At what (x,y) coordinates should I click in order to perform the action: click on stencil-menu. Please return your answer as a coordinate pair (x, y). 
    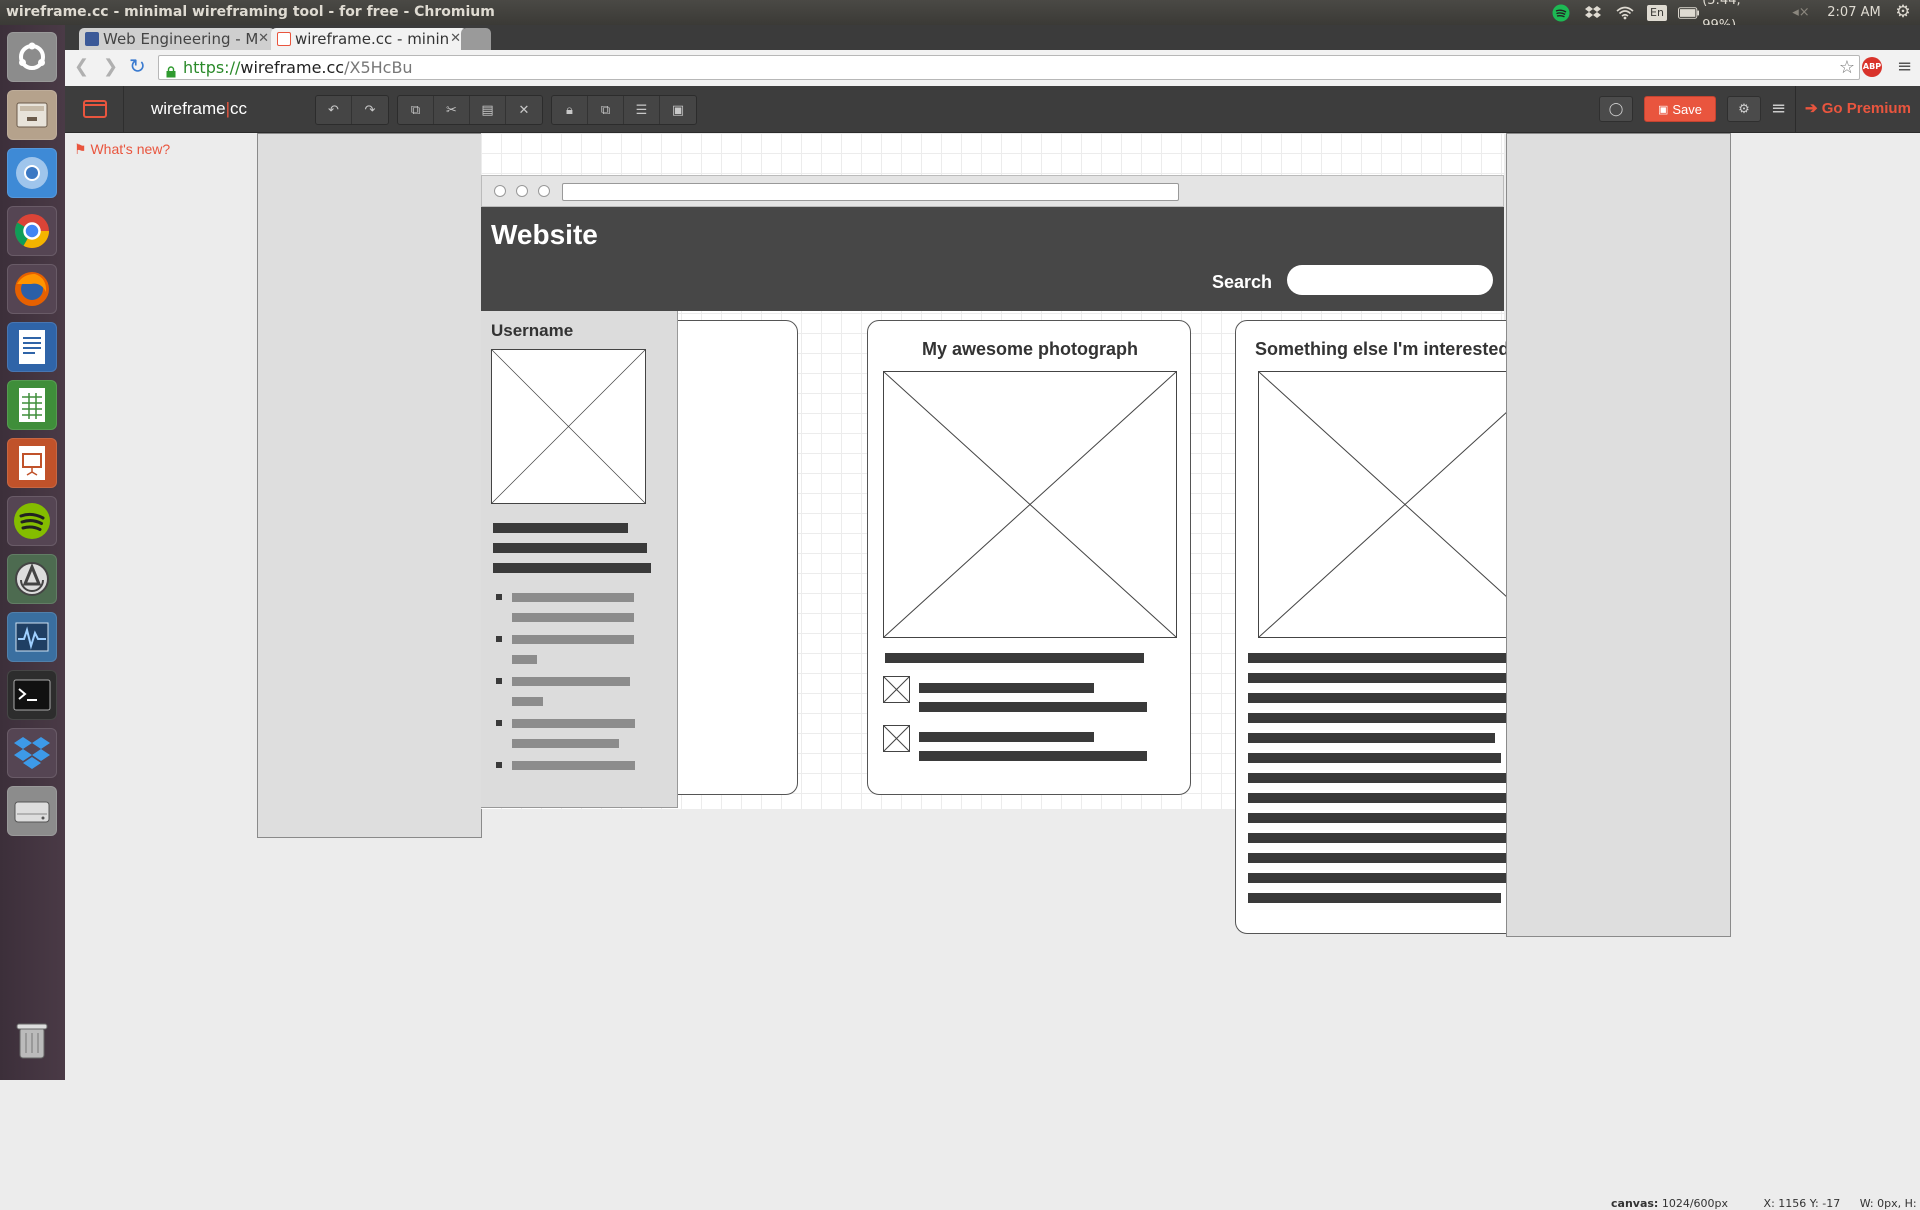
    Looking at the image, I should click on (94, 109).